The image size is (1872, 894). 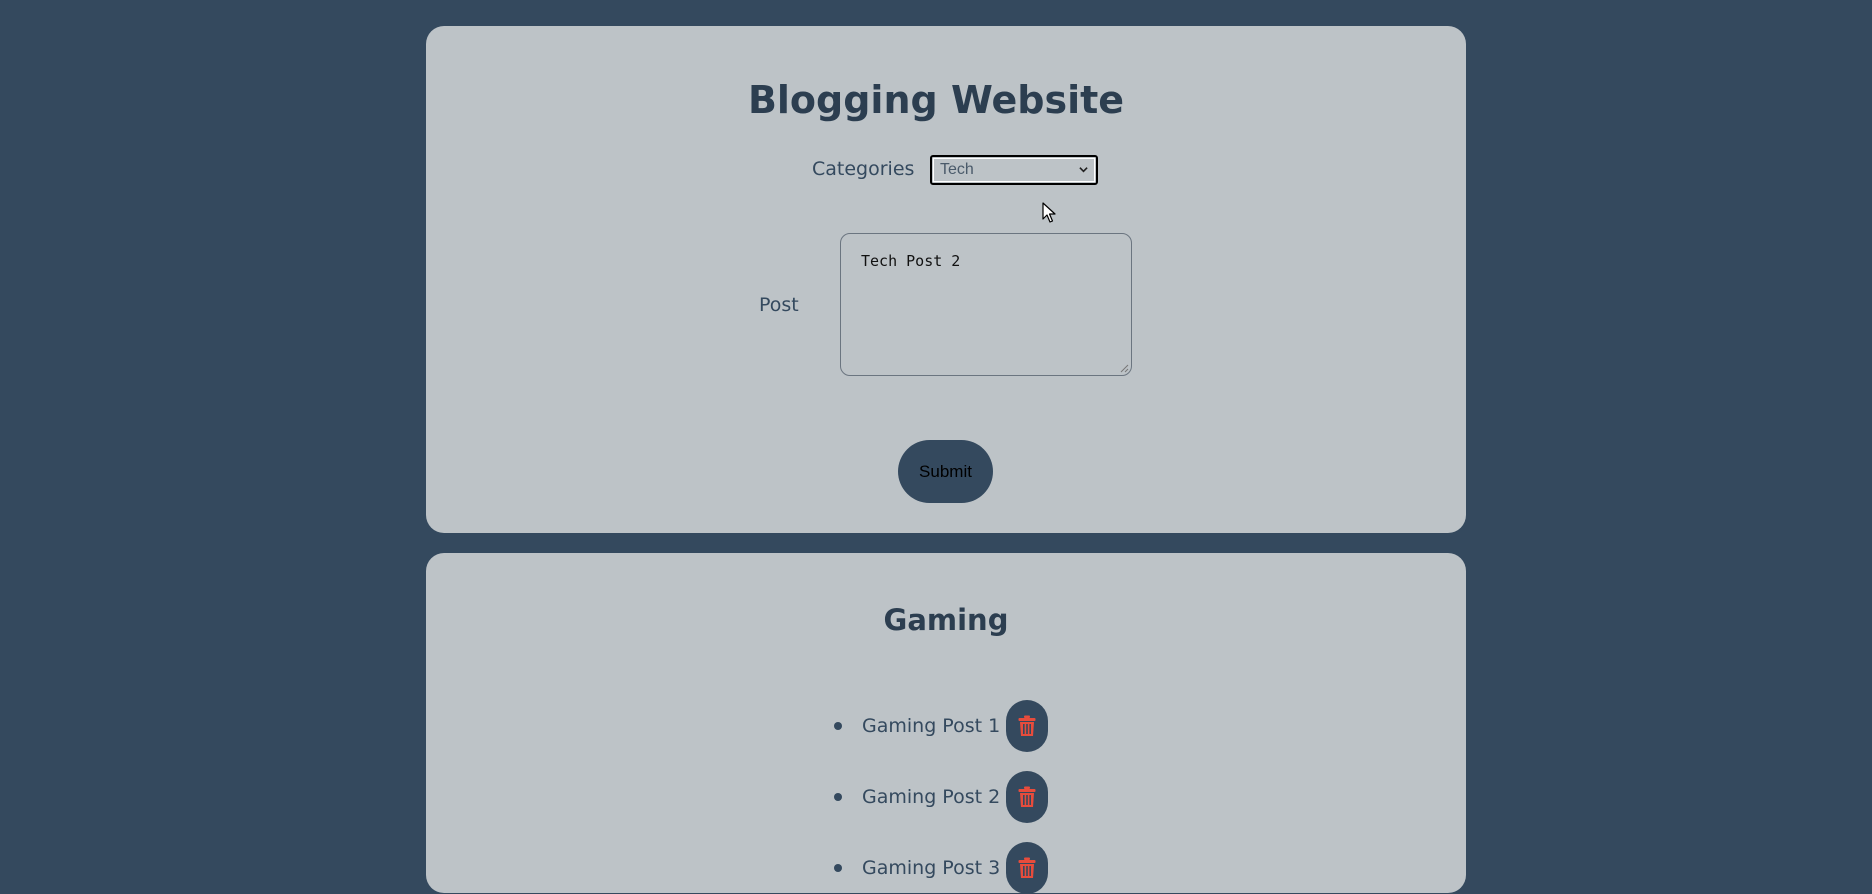 What do you see at coordinates (863, 169) in the screenshot?
I see `categories-label: Categories` at bounding box center [863, 169].